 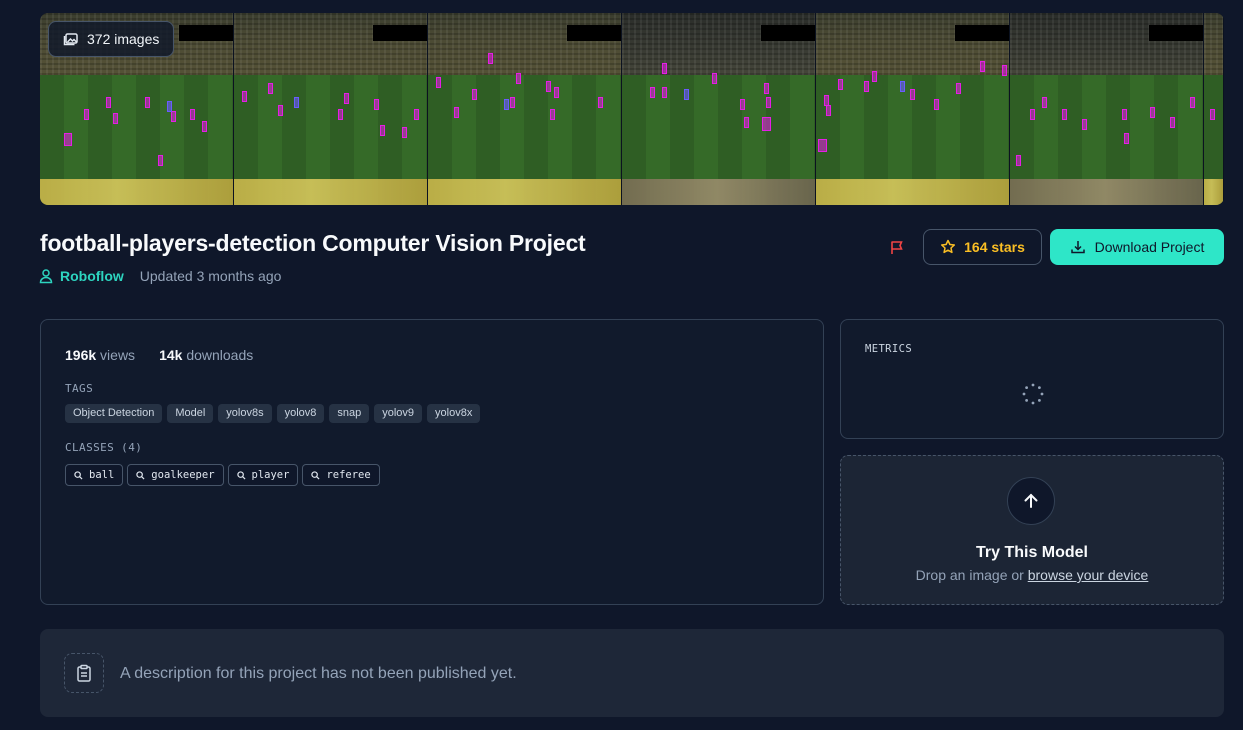 I want to click on metrics-card: METRICS, so click(x=1032, y=379).